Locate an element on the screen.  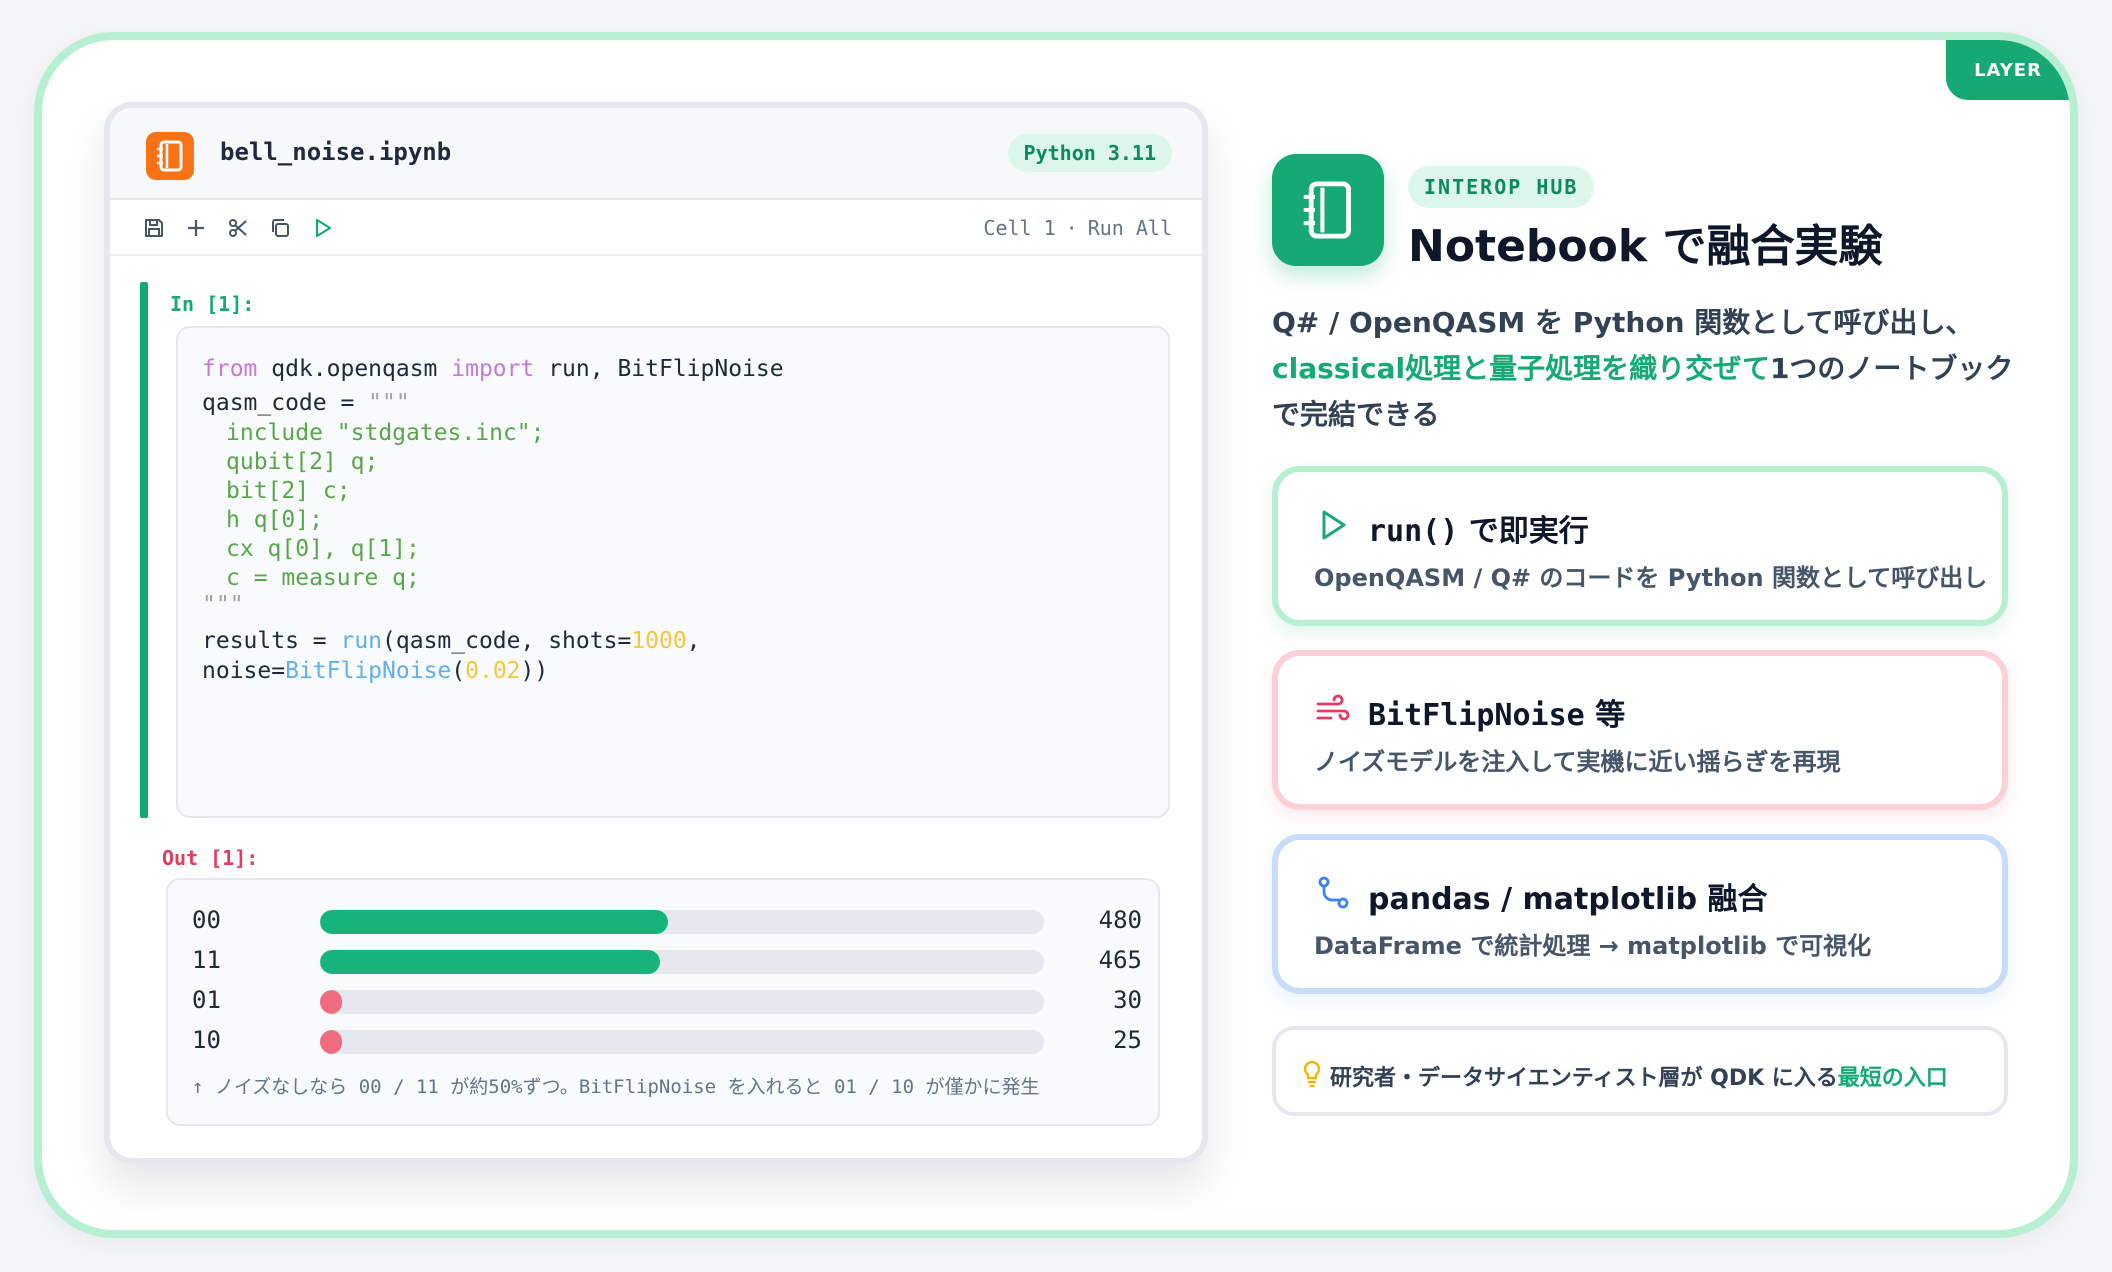
feature-card-noise: BitFlipNoise 等 ノイズモデルを注入して実機に近い揺らぎを再現 is located at coordinates (1640, 730).